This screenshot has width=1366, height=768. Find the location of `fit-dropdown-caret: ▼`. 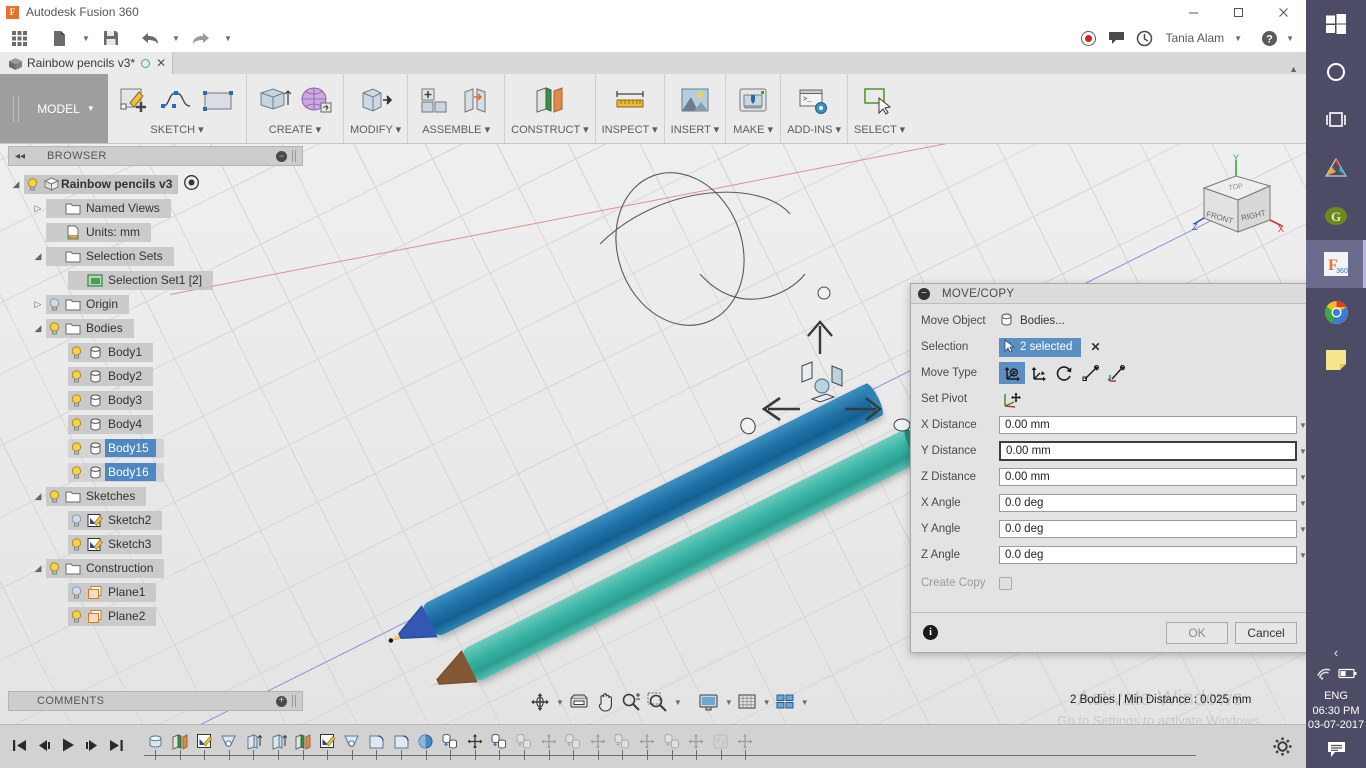

fit-dropdown-caret: ▼ is located at coordinates (678, 702).